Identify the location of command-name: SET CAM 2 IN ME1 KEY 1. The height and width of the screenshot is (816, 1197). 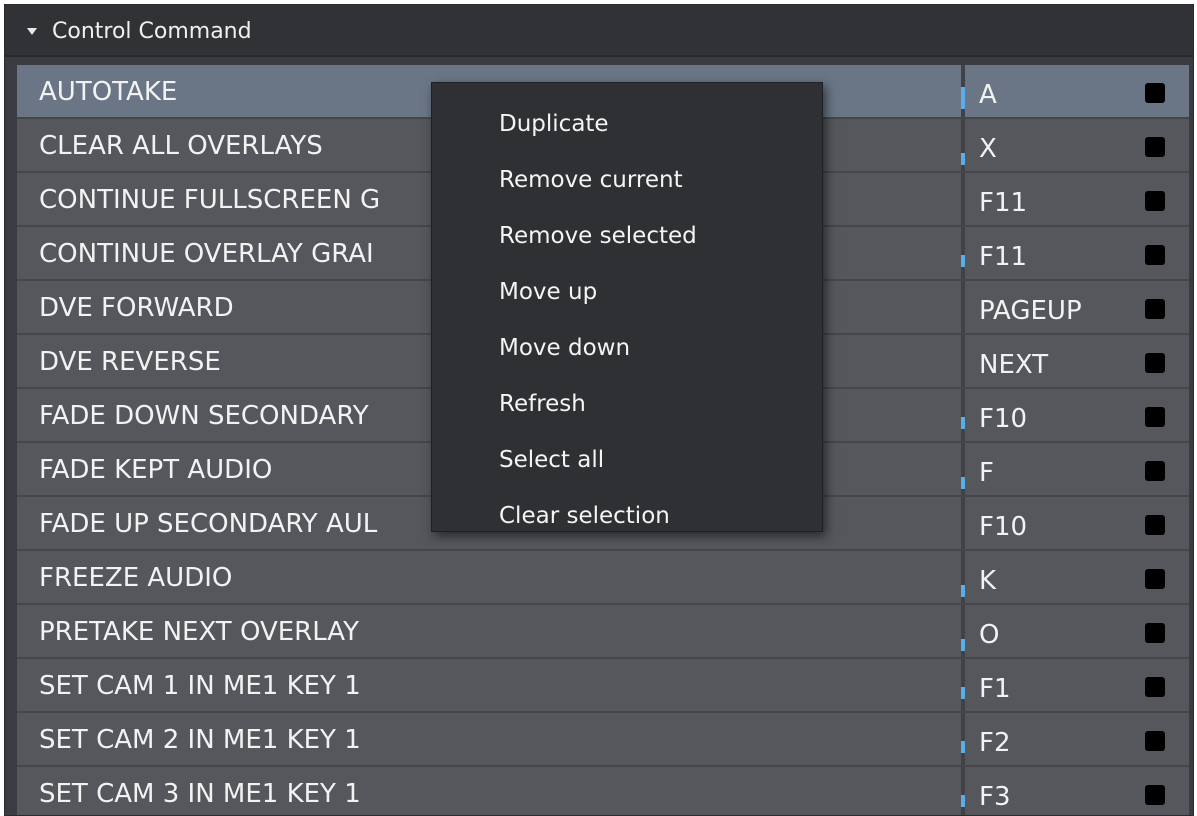
(200, 740).